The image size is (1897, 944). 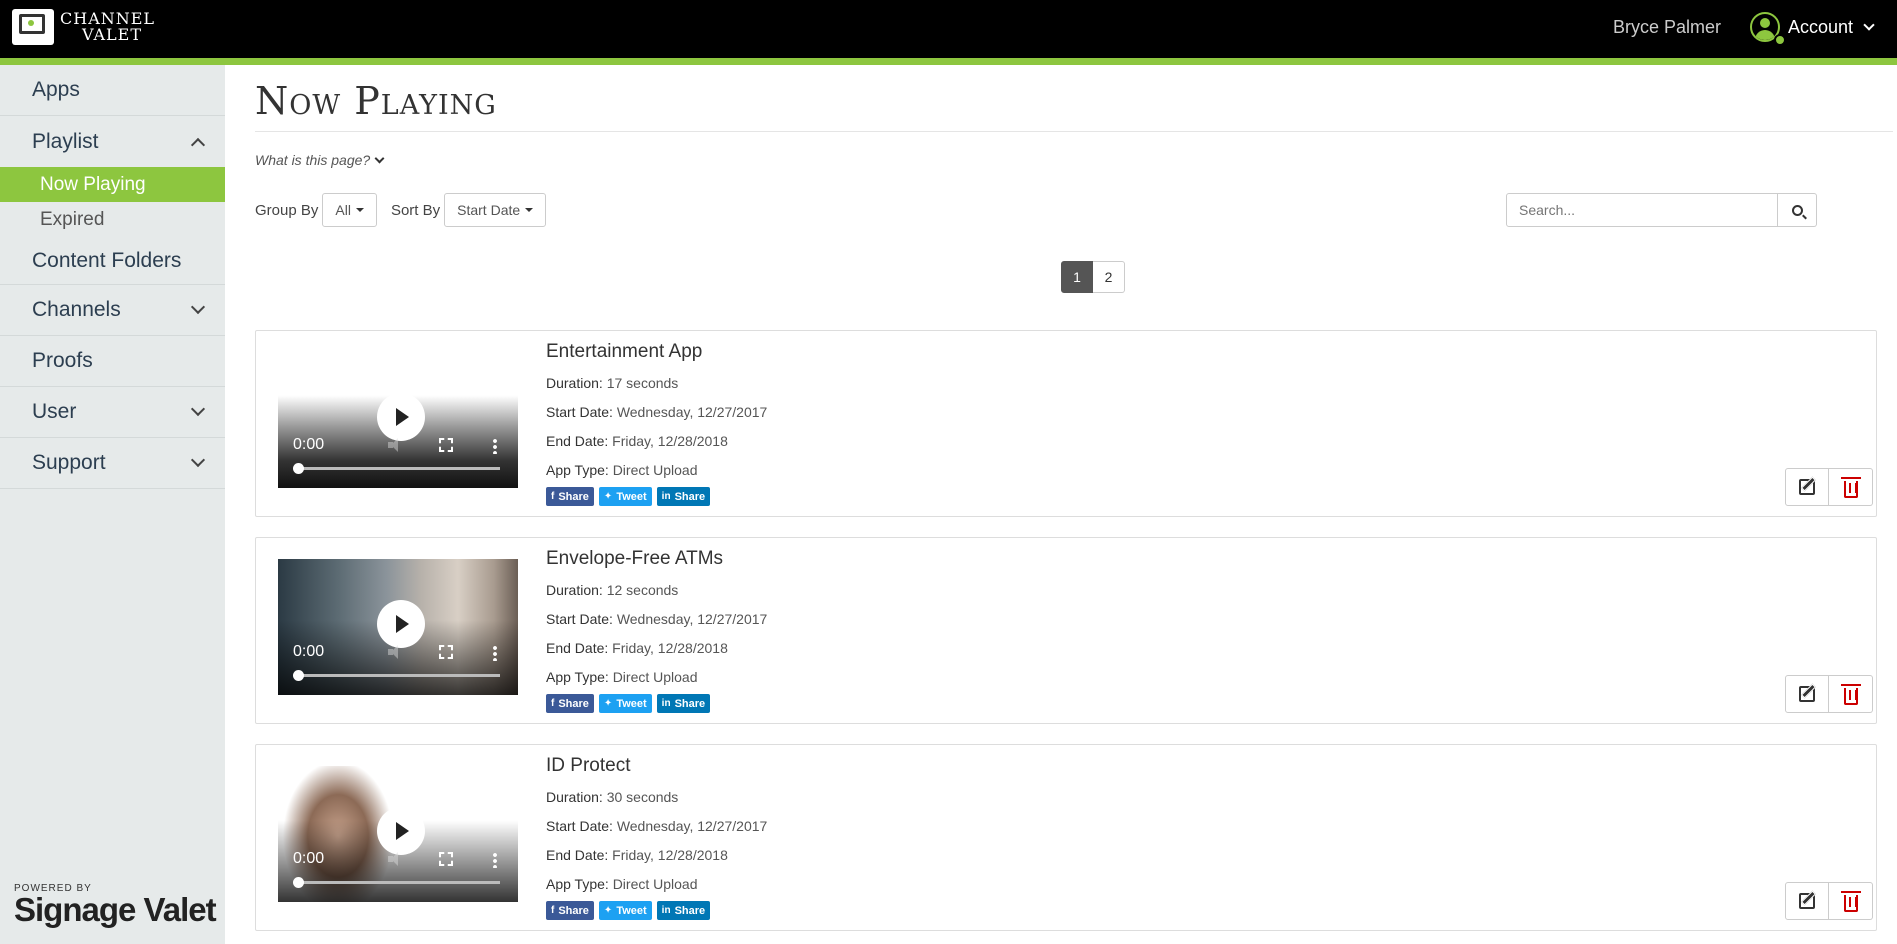 I want to click on filter-bar: Group By All Sort By Start Date, so click(x=407, y=210).